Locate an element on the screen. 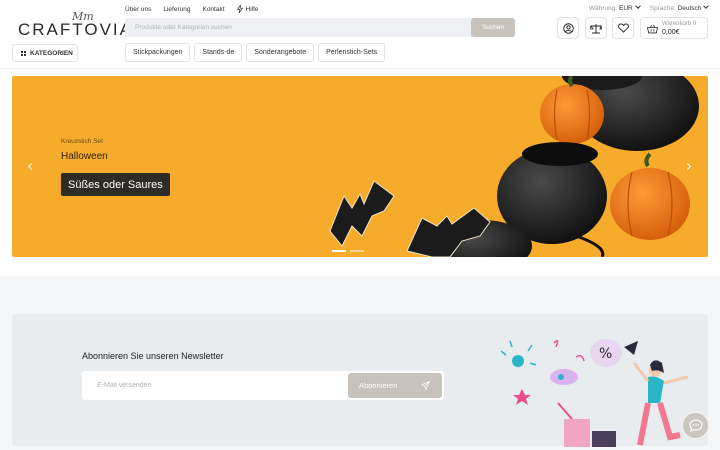 The height and width of the screenshot is (450, 720). locale-selectors: Währung: EUR Sprache: Deutsch is located at coordinates (649, 7).